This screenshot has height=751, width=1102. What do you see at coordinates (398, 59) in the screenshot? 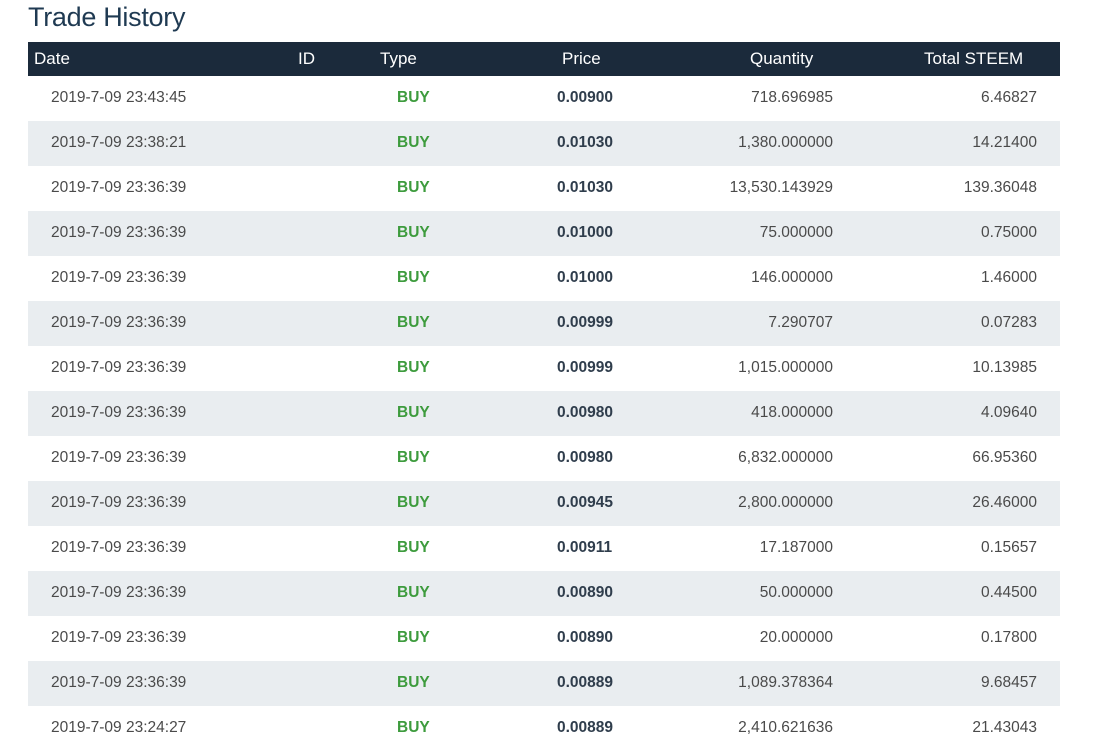
I see `header-type: Type` at bounding box center [398, 59].